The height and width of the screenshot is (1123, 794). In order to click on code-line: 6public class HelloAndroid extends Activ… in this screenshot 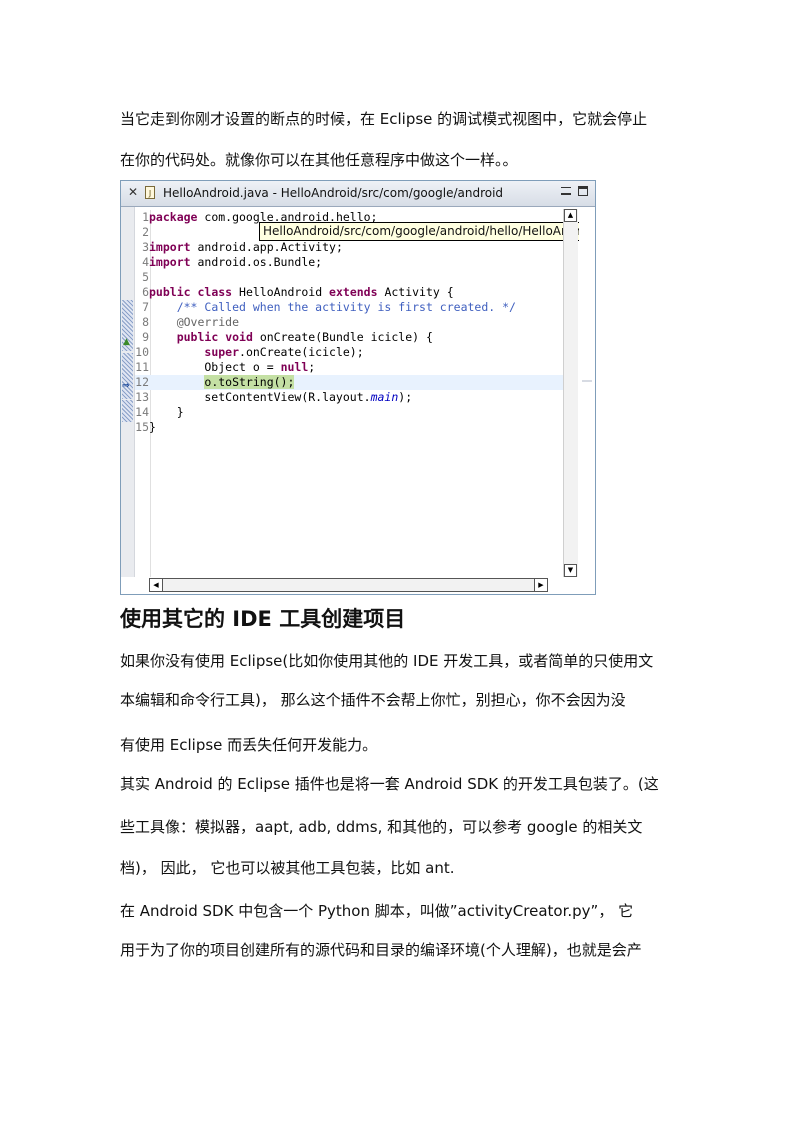, I will do `click(349, 292)`.